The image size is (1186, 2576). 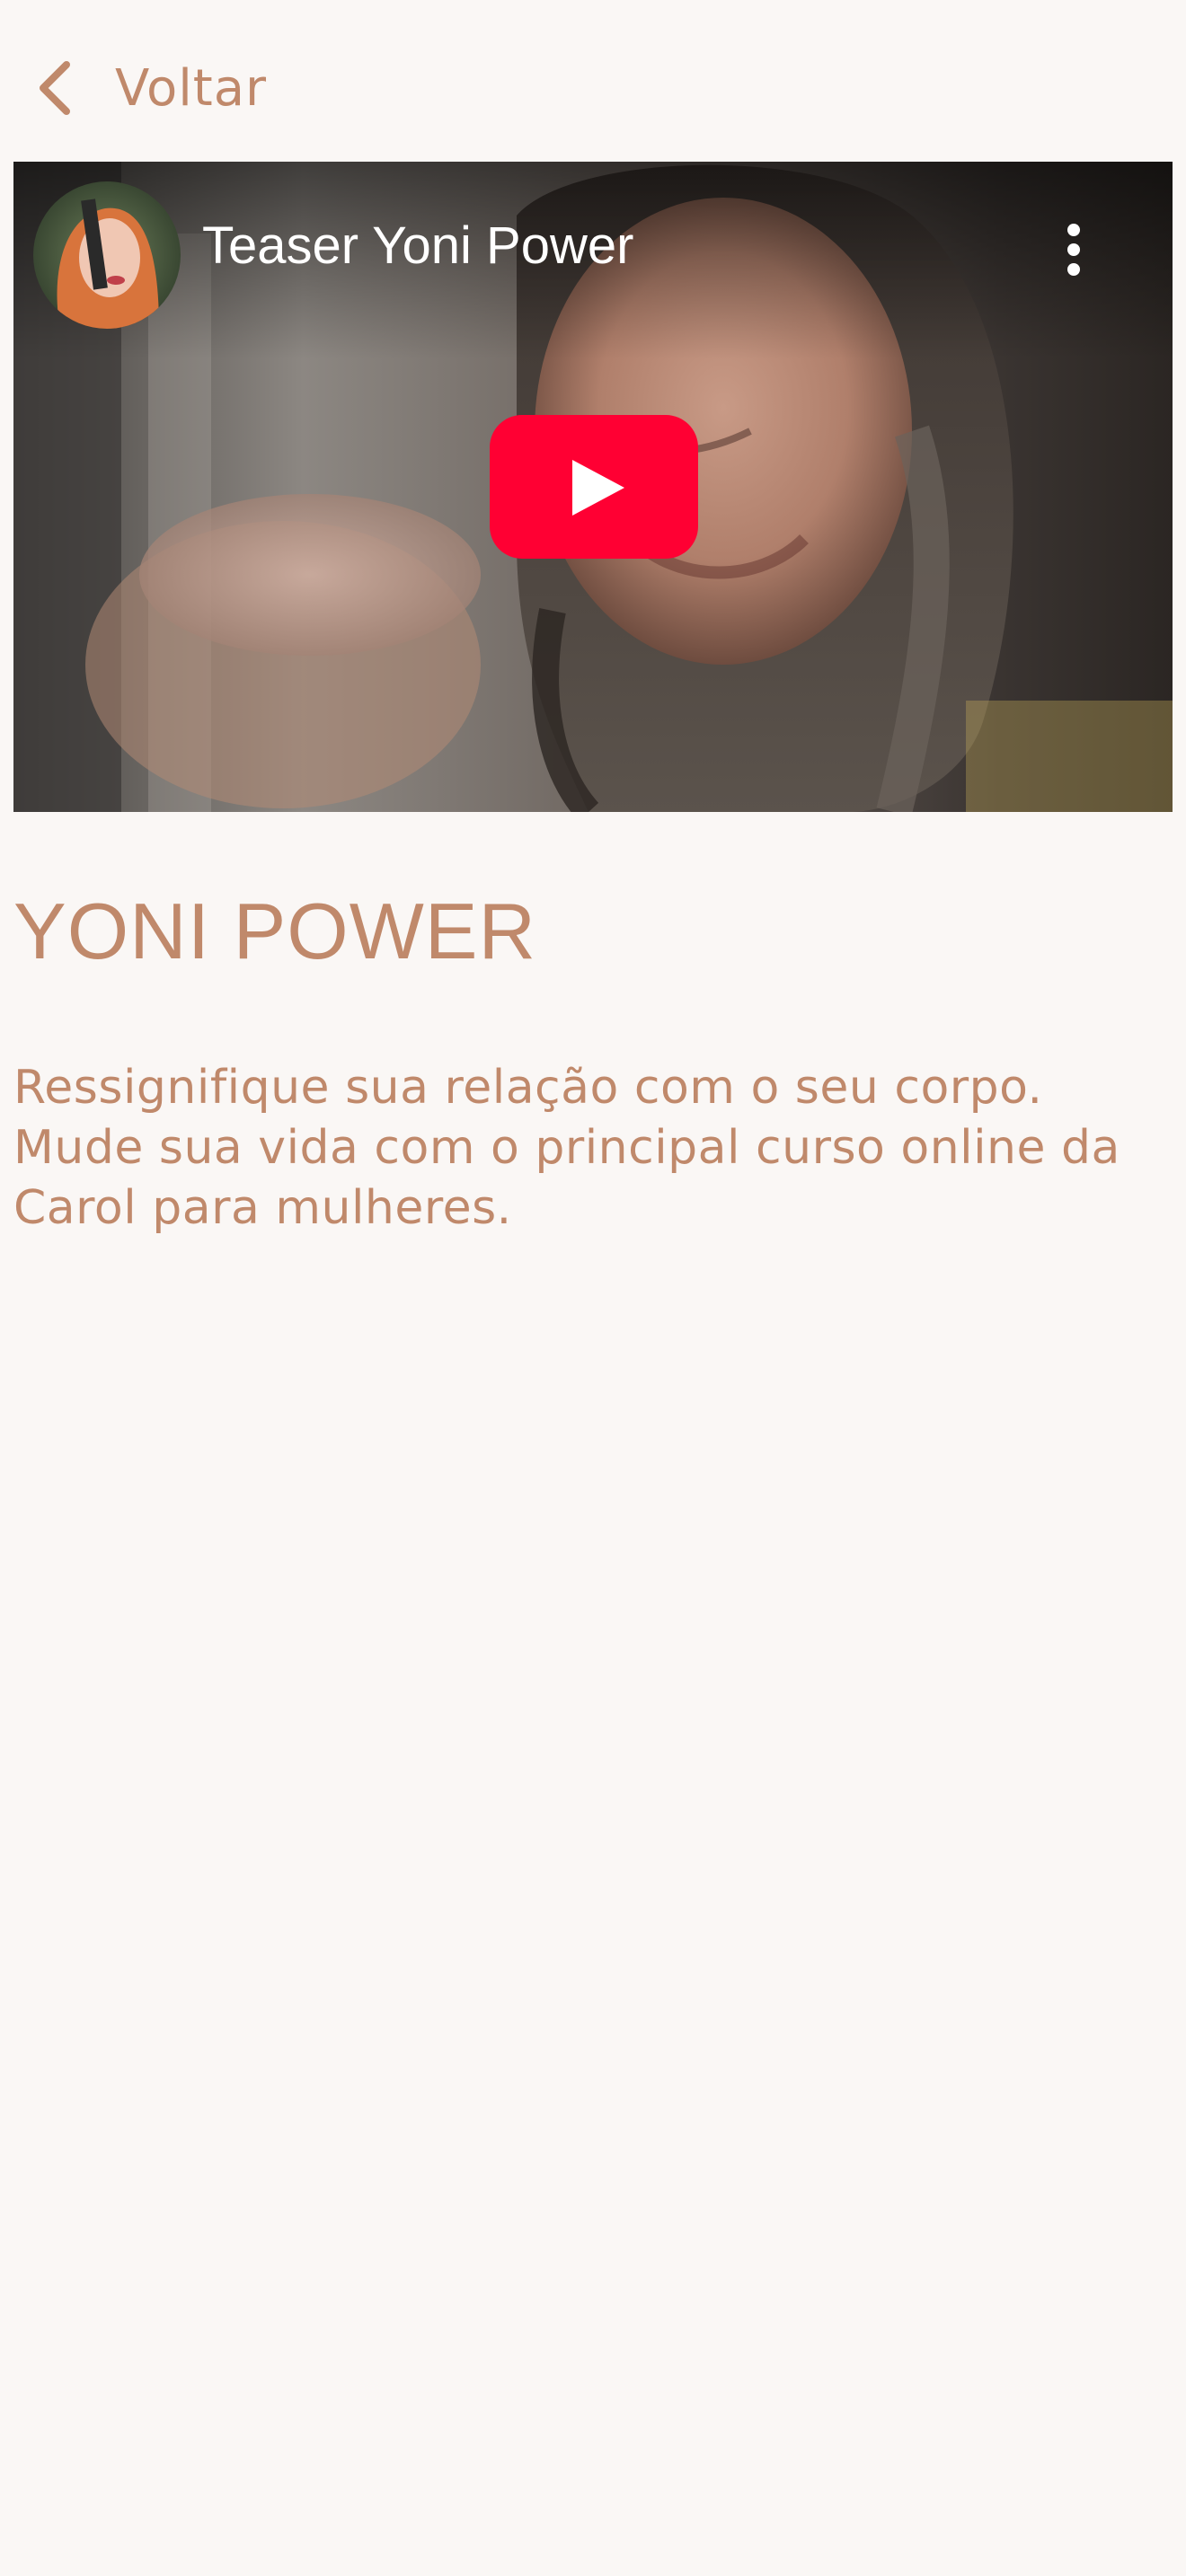 I want to click on back-label: Voltar, so click(x=191, y=88).